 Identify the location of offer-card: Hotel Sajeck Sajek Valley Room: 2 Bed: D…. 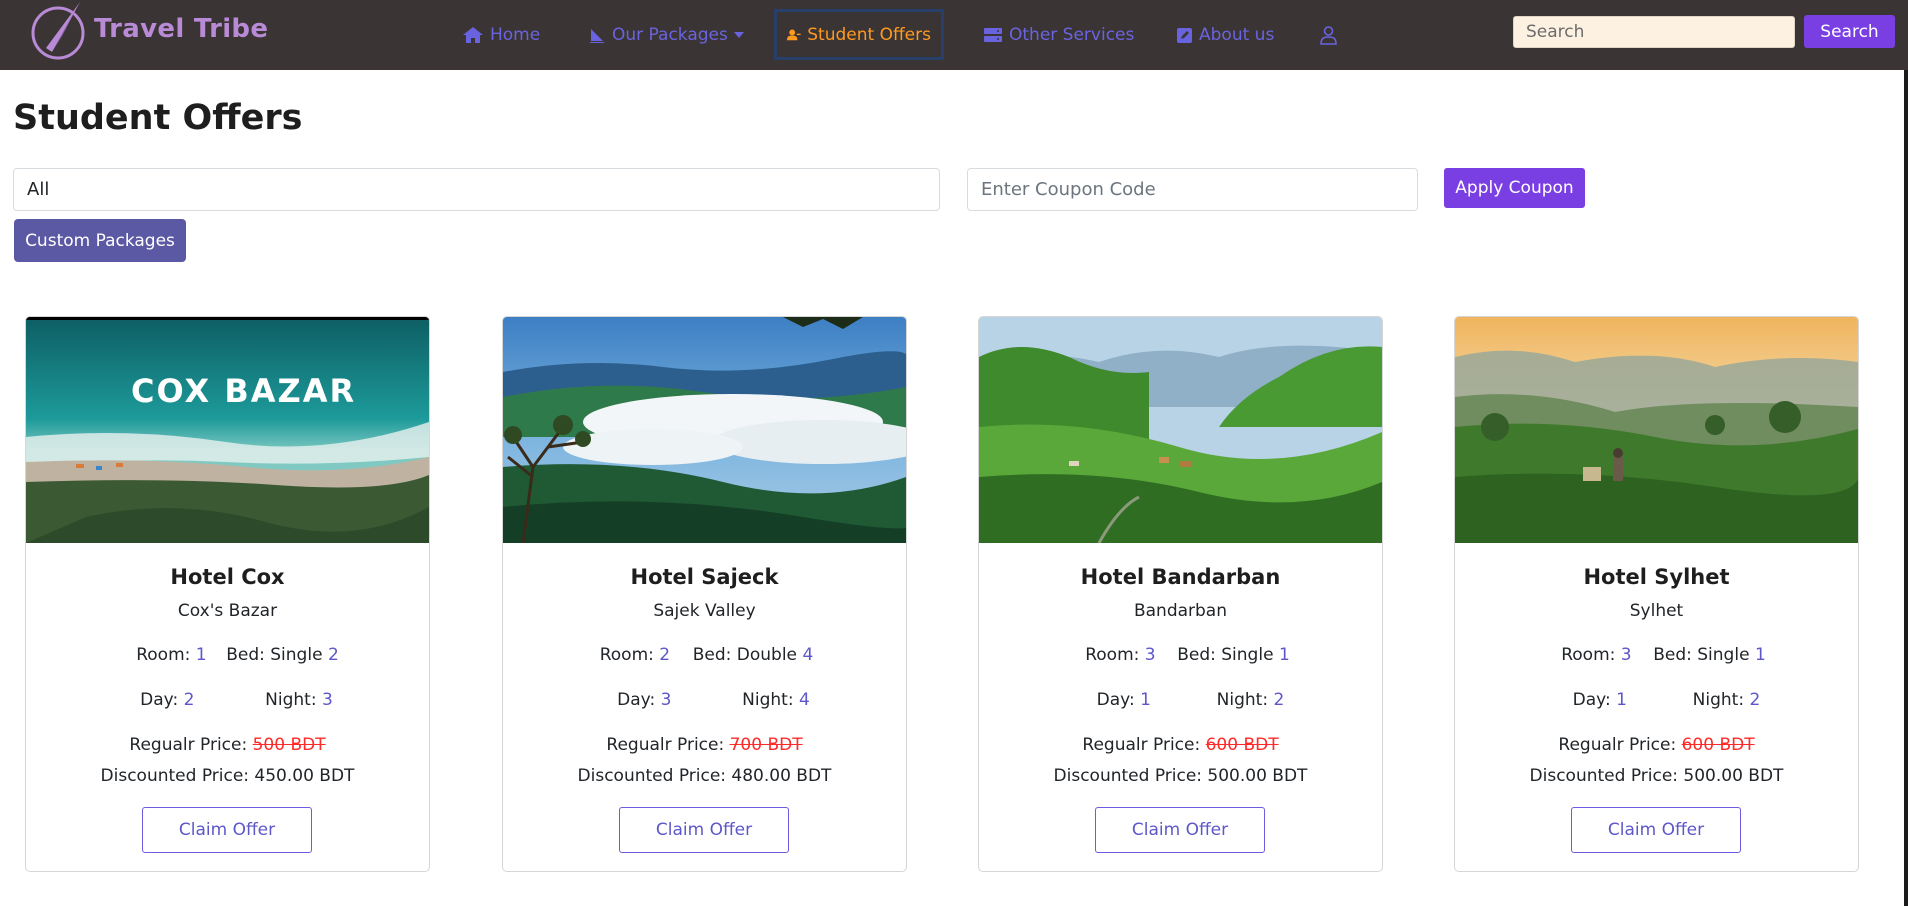
(704, 594).